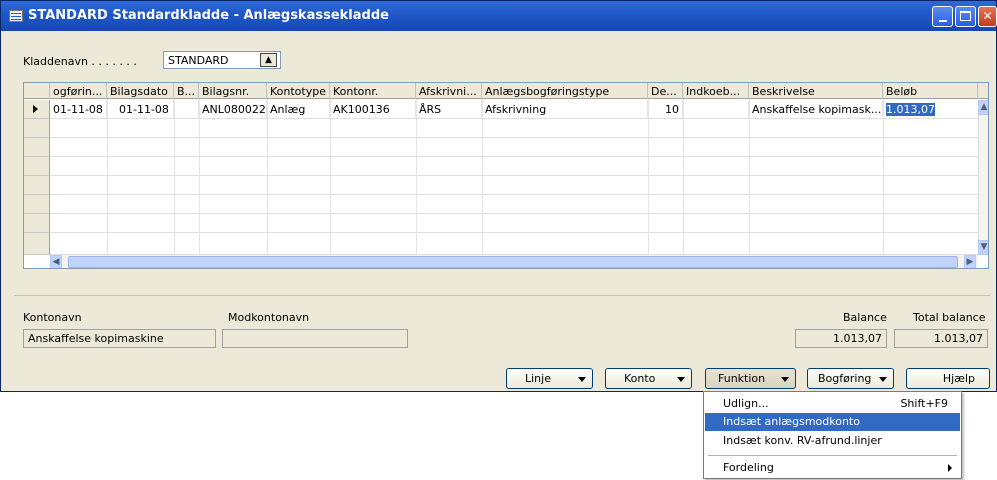 The image size is (997, 480). I want to click on linje-label: Linje, so click(538, 378).